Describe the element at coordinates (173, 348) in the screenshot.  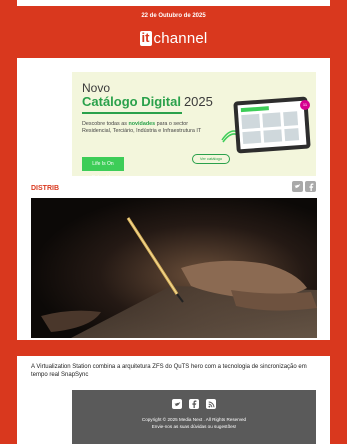
I see `red-divider-band` at that location.